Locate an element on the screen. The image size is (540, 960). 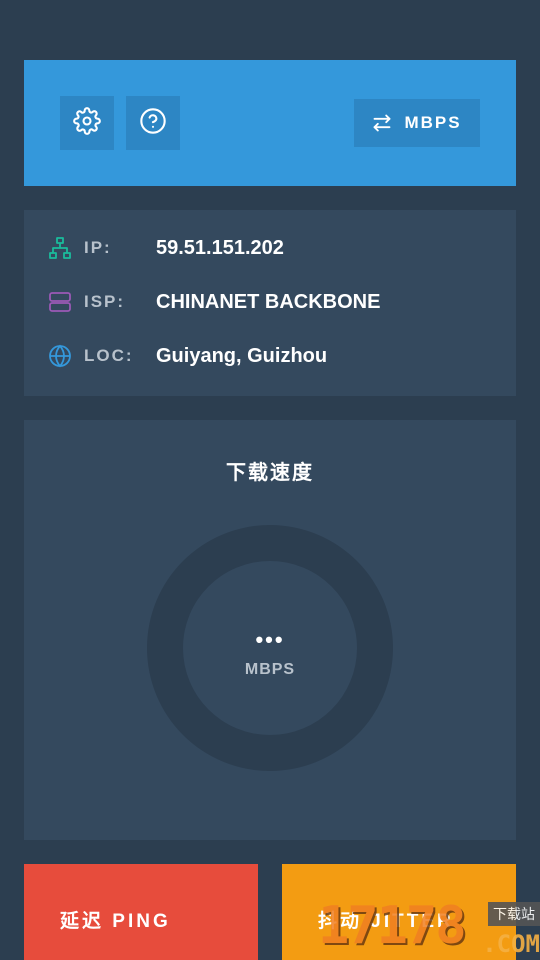
settings-button is located at coordinates (87, 123).